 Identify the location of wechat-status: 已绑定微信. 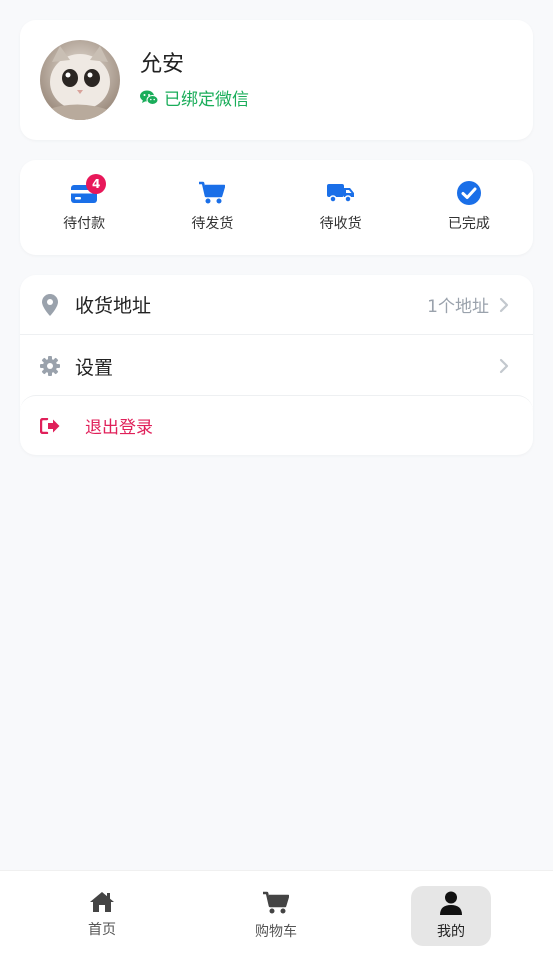
(194, 100).